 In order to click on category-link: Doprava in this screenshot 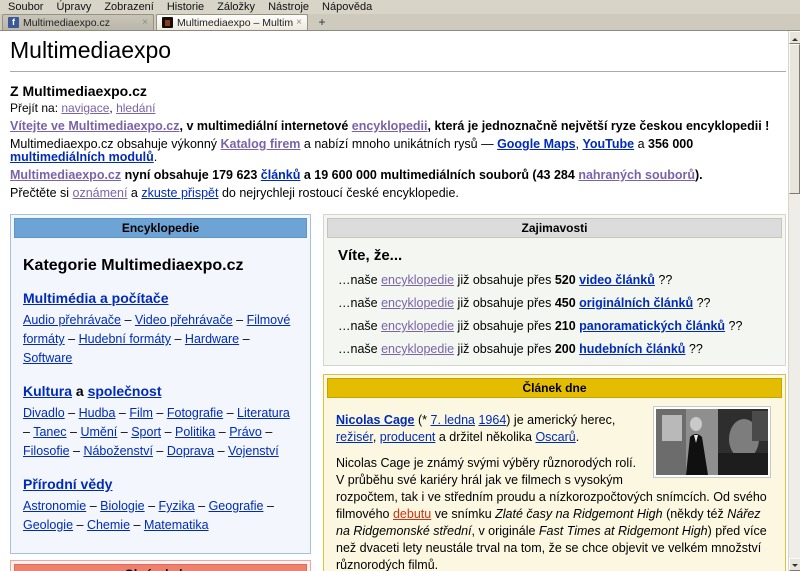, I will do `click(190, 451)`.